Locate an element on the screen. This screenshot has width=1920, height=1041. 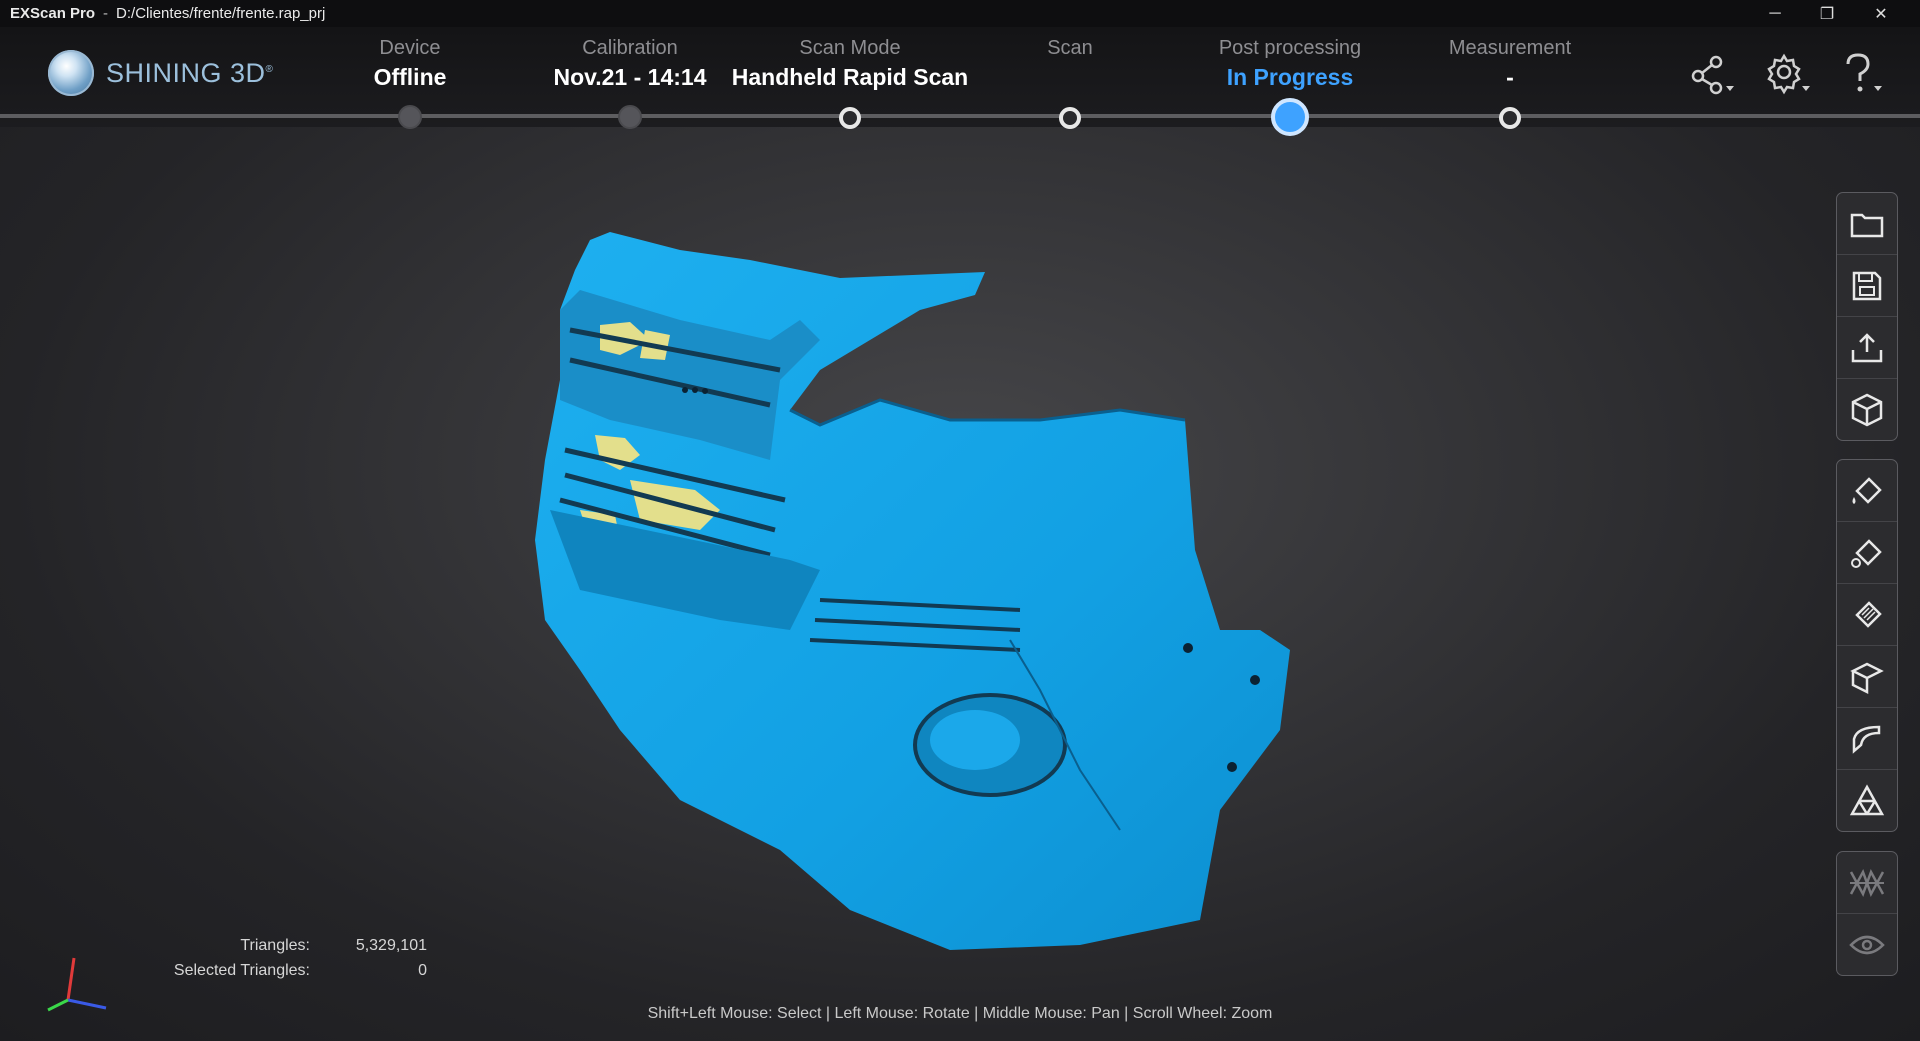
restore-button: ❐ is located at coordinates (1827, 13).